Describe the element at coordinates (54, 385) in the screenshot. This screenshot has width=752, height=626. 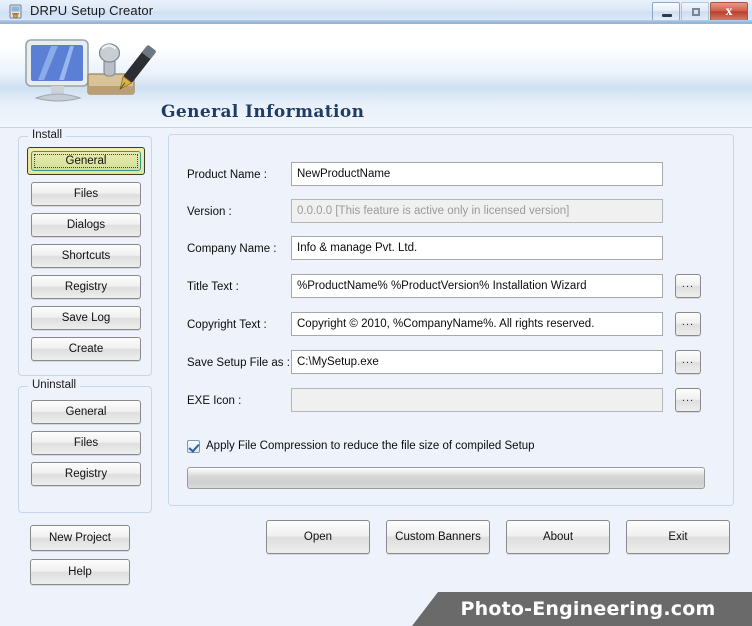
I see `uninstall-group-label: Uninstall` at that location.